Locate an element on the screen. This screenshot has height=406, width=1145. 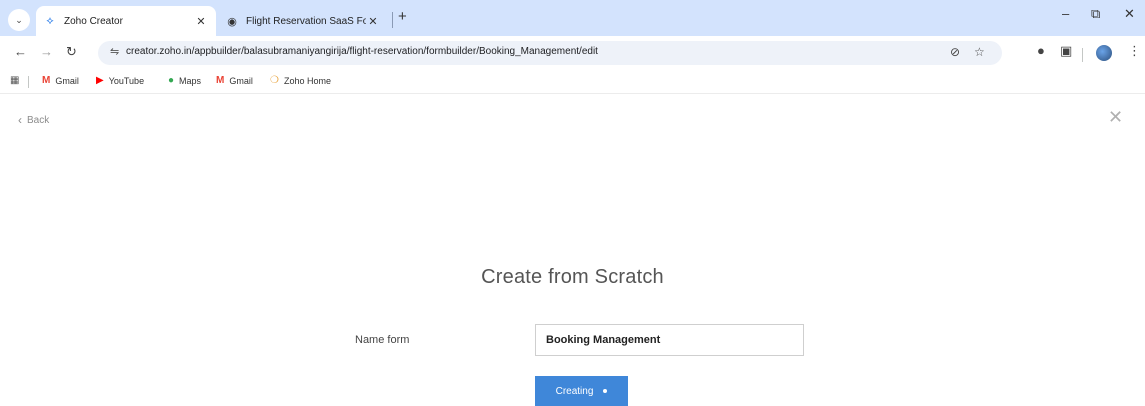
creating-button-label: Creating is located at coordinates (574, 391).